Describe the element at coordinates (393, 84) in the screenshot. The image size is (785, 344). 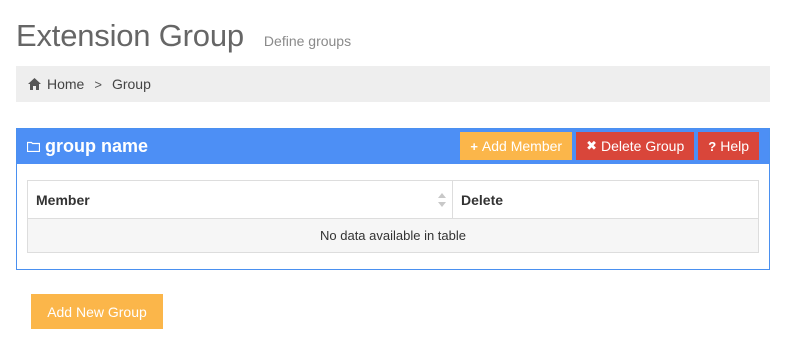
I see `breadcrumb: Home > Group` at that location.